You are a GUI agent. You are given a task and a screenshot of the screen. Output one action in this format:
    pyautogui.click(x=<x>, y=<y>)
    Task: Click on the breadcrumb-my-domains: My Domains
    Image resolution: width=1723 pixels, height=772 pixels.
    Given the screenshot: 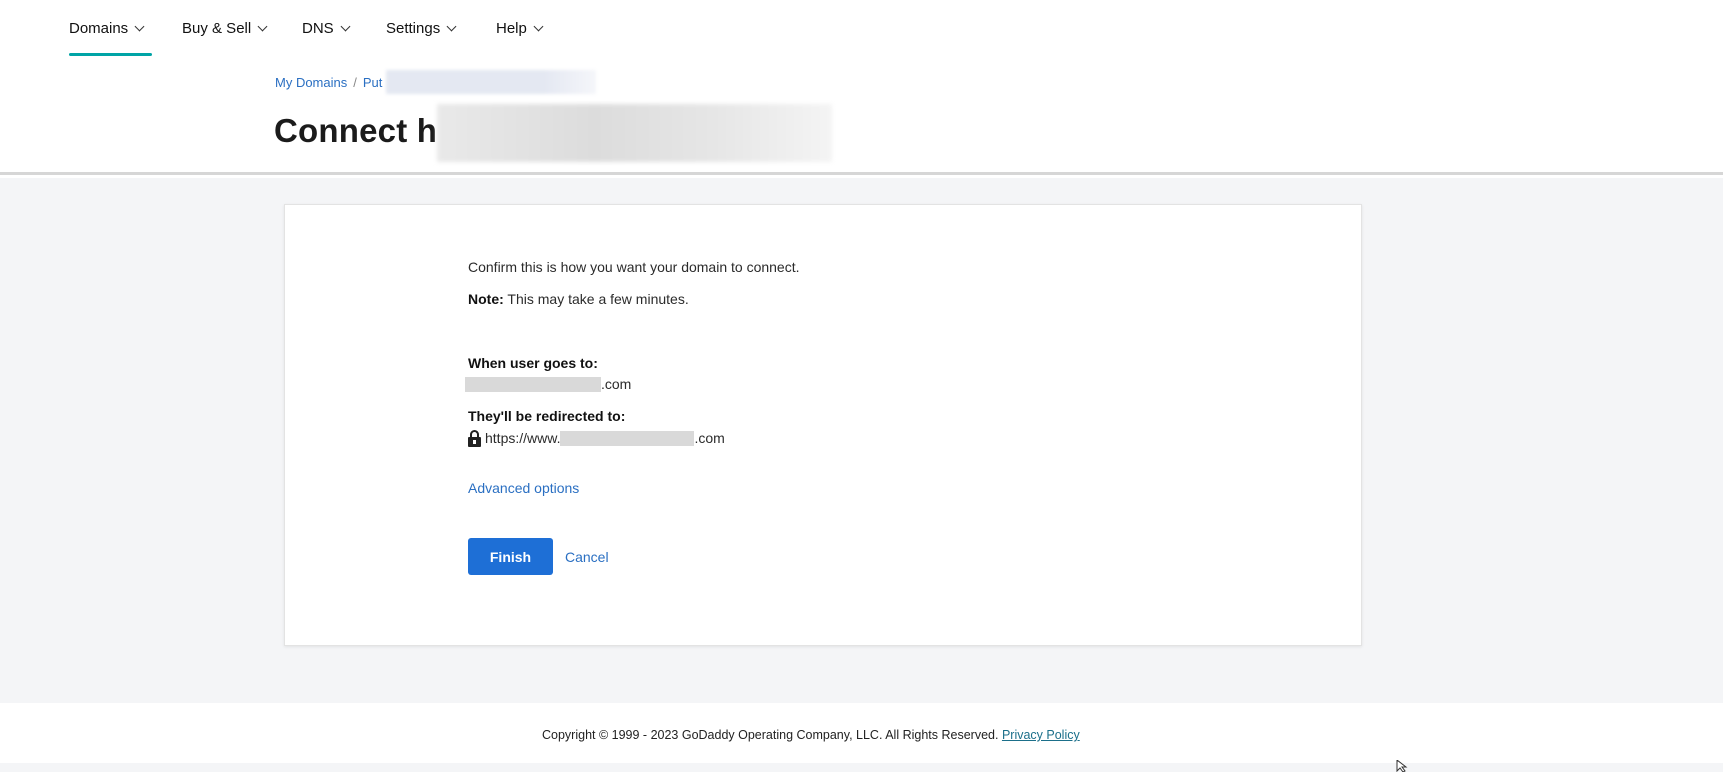 What is the action you would take?
    pyautogui.click(x=311, y=82)
    